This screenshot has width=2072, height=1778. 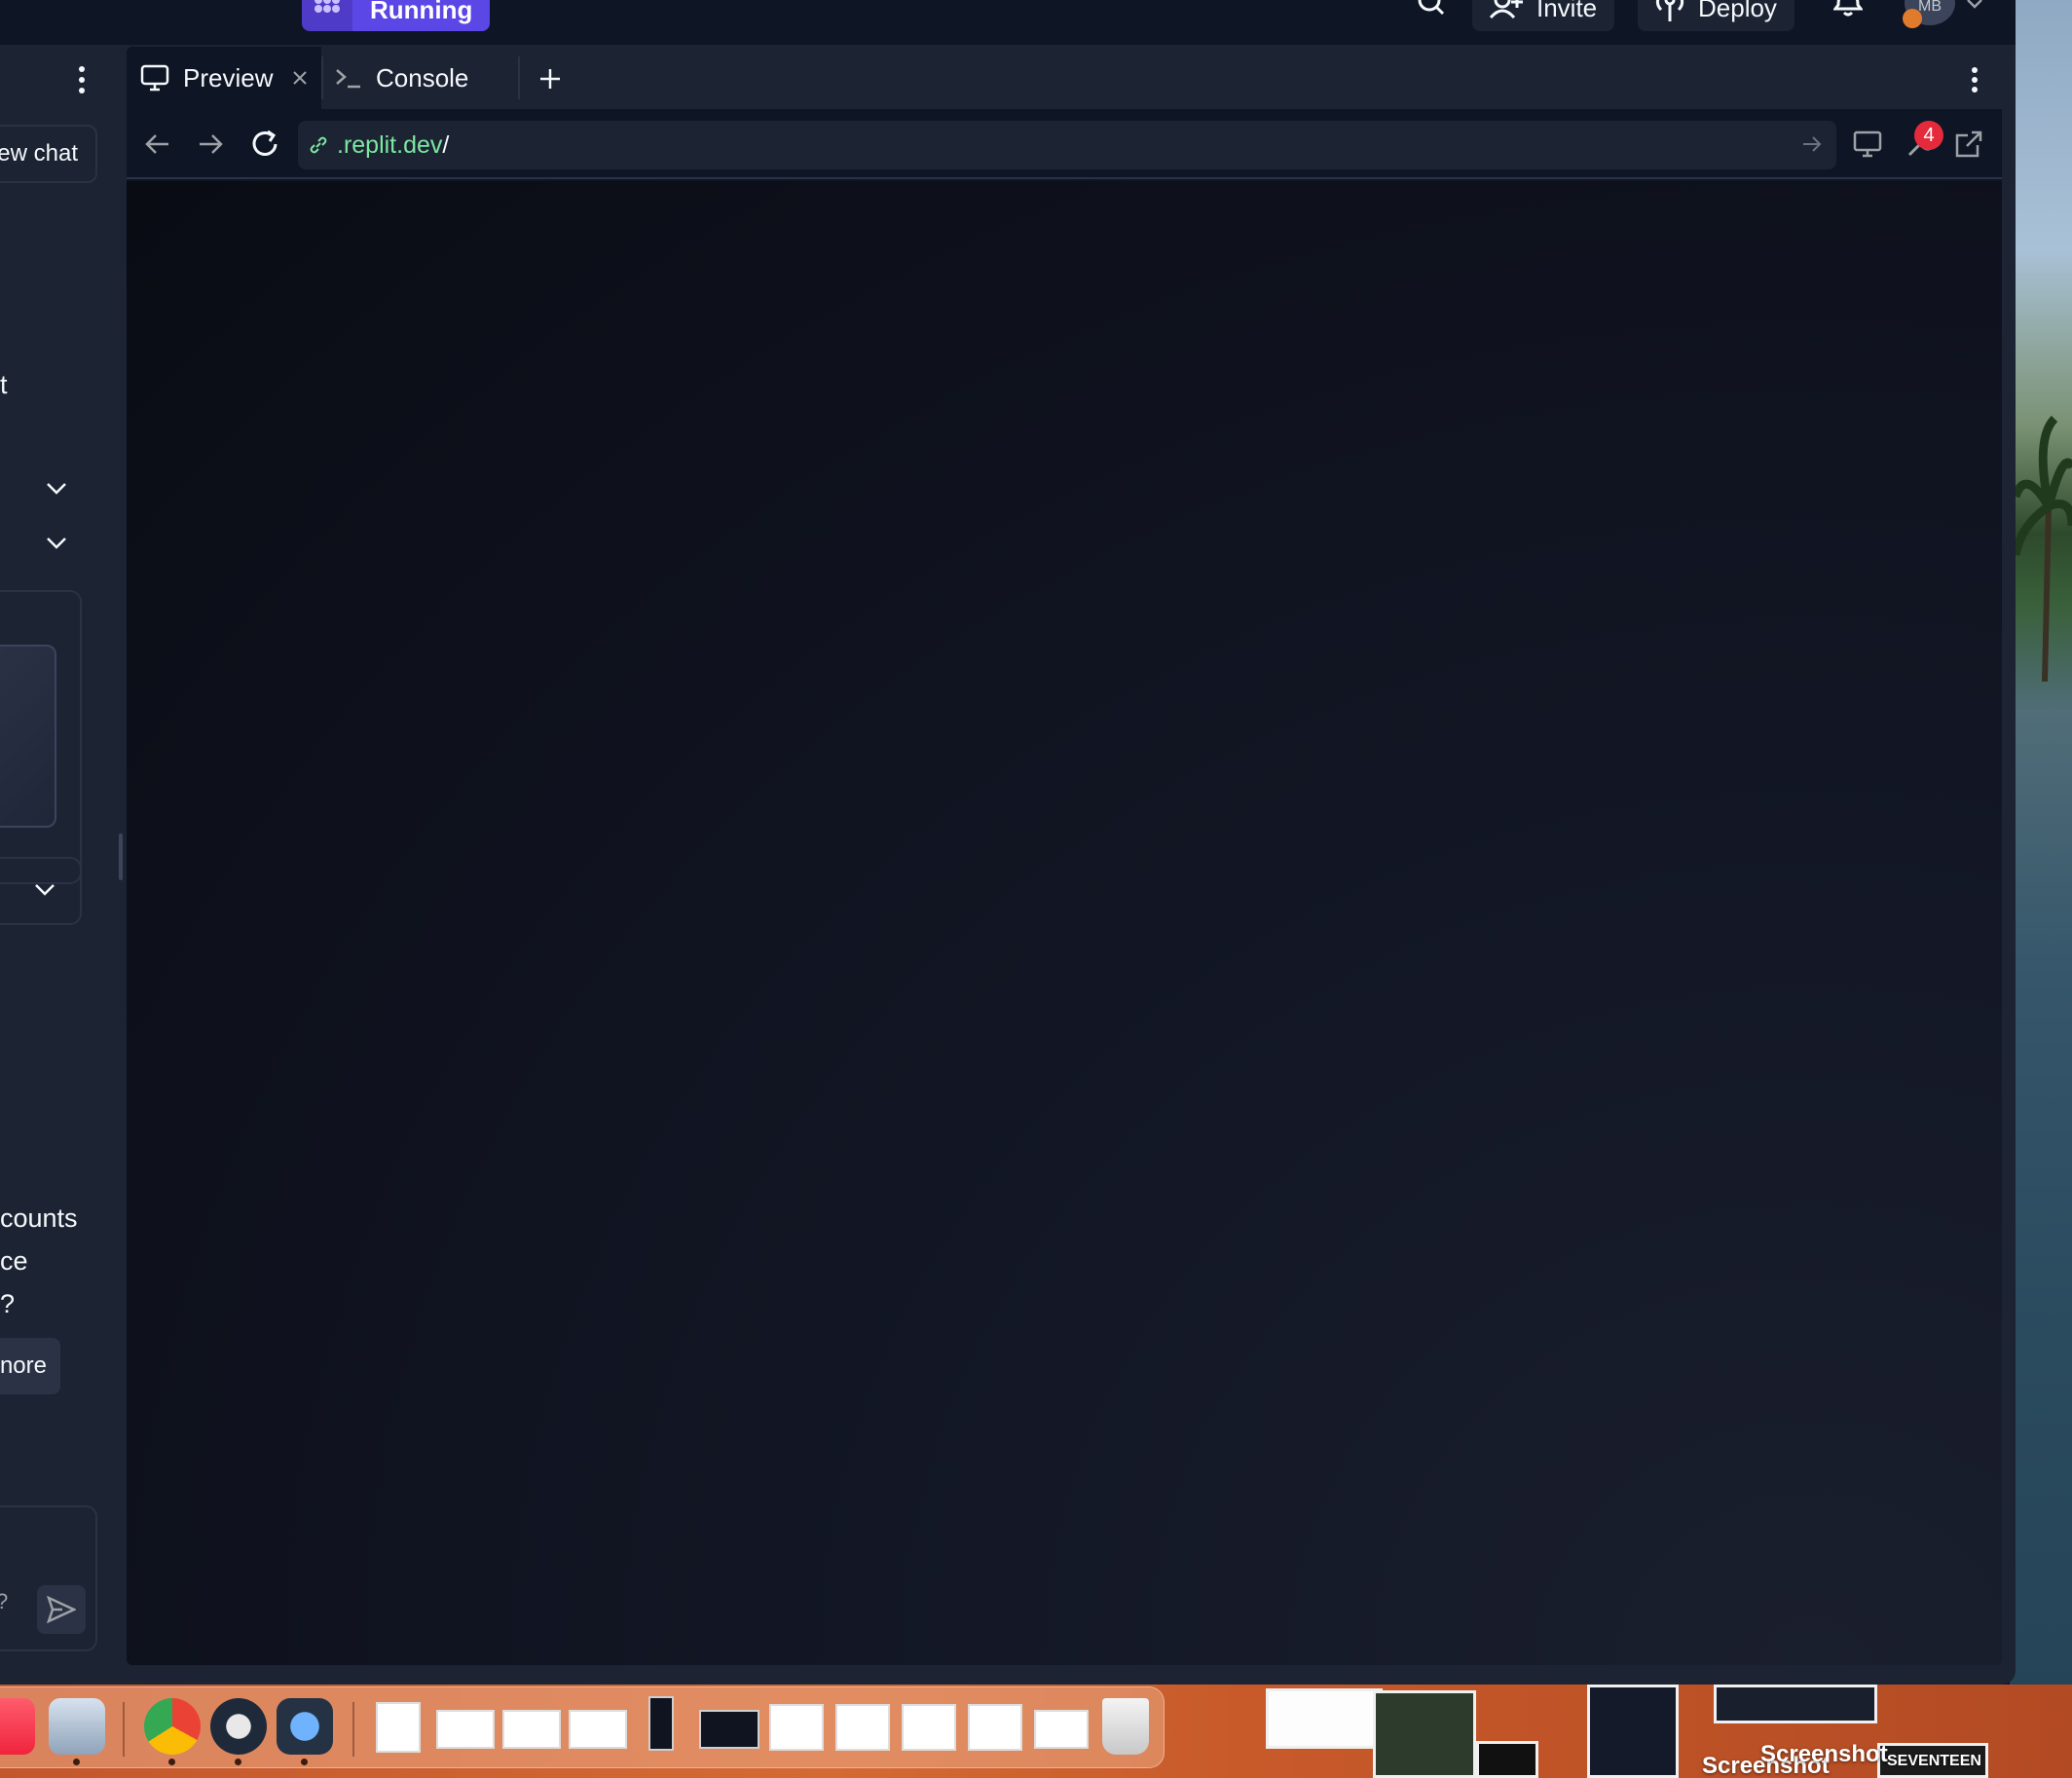 I want to click on show-more-label: nore, so click(x=23, y=1365).